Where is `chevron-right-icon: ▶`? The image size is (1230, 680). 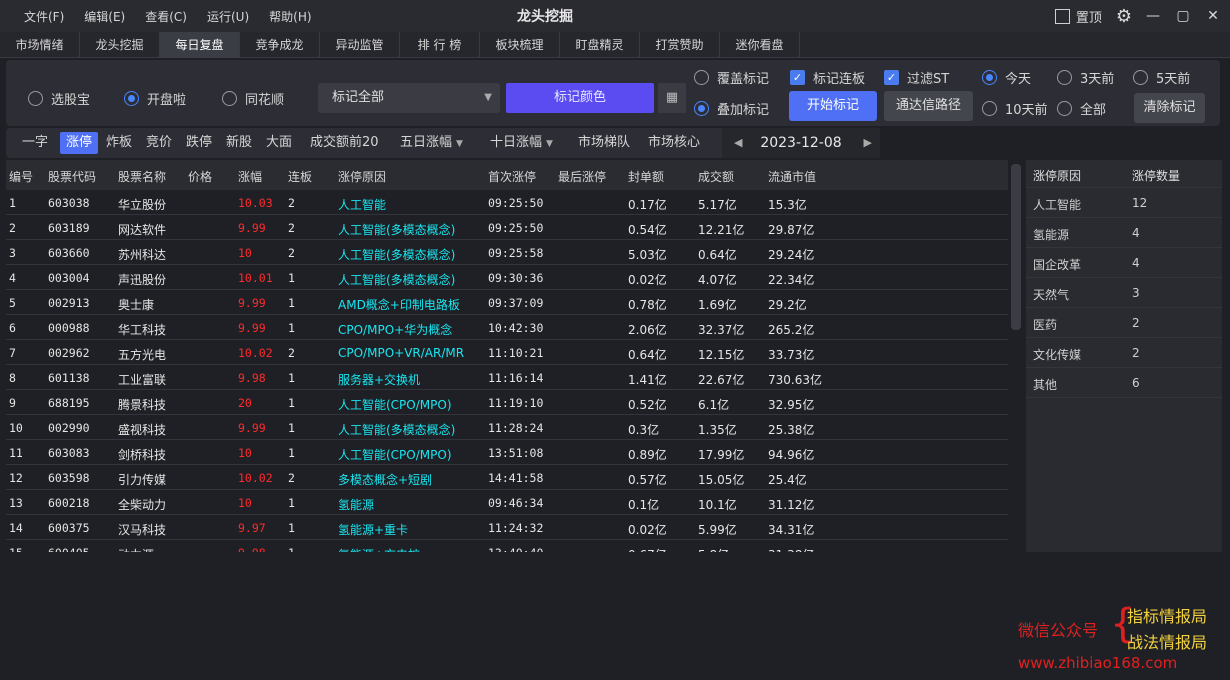 chevron-right-icon: ▶ is located at coordinates (868, 143).